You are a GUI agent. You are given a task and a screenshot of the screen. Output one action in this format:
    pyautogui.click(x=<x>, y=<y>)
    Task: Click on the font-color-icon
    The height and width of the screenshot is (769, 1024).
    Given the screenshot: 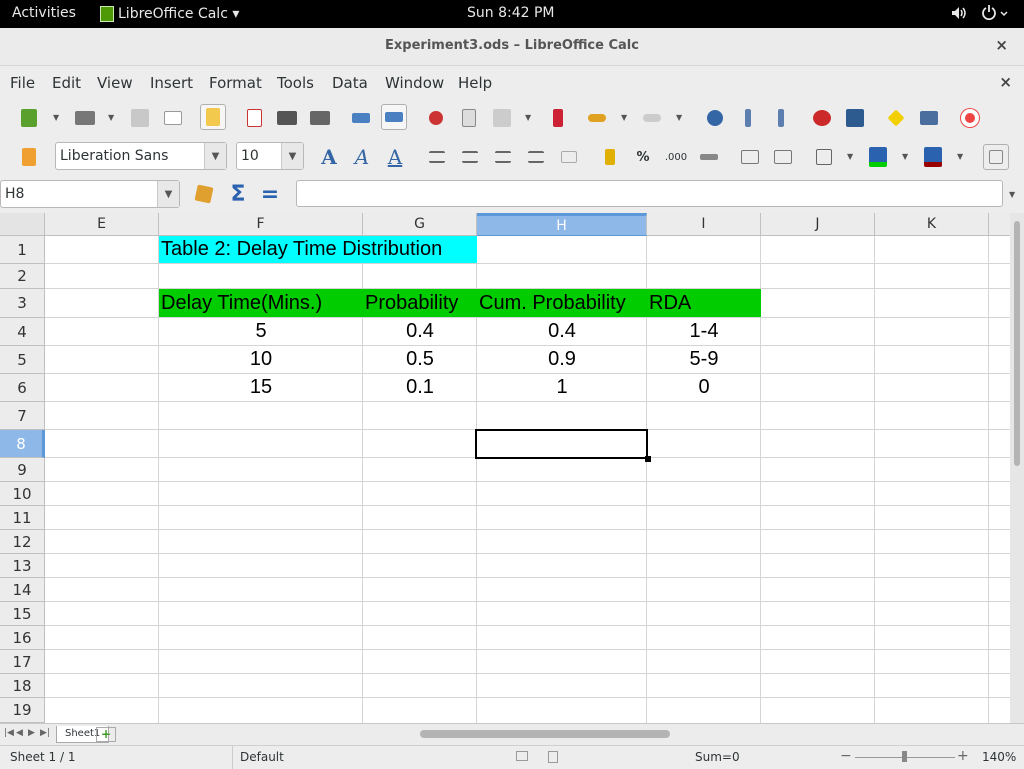 What is the action you would take?
    pyautogui.click(x=933, y=157)
    